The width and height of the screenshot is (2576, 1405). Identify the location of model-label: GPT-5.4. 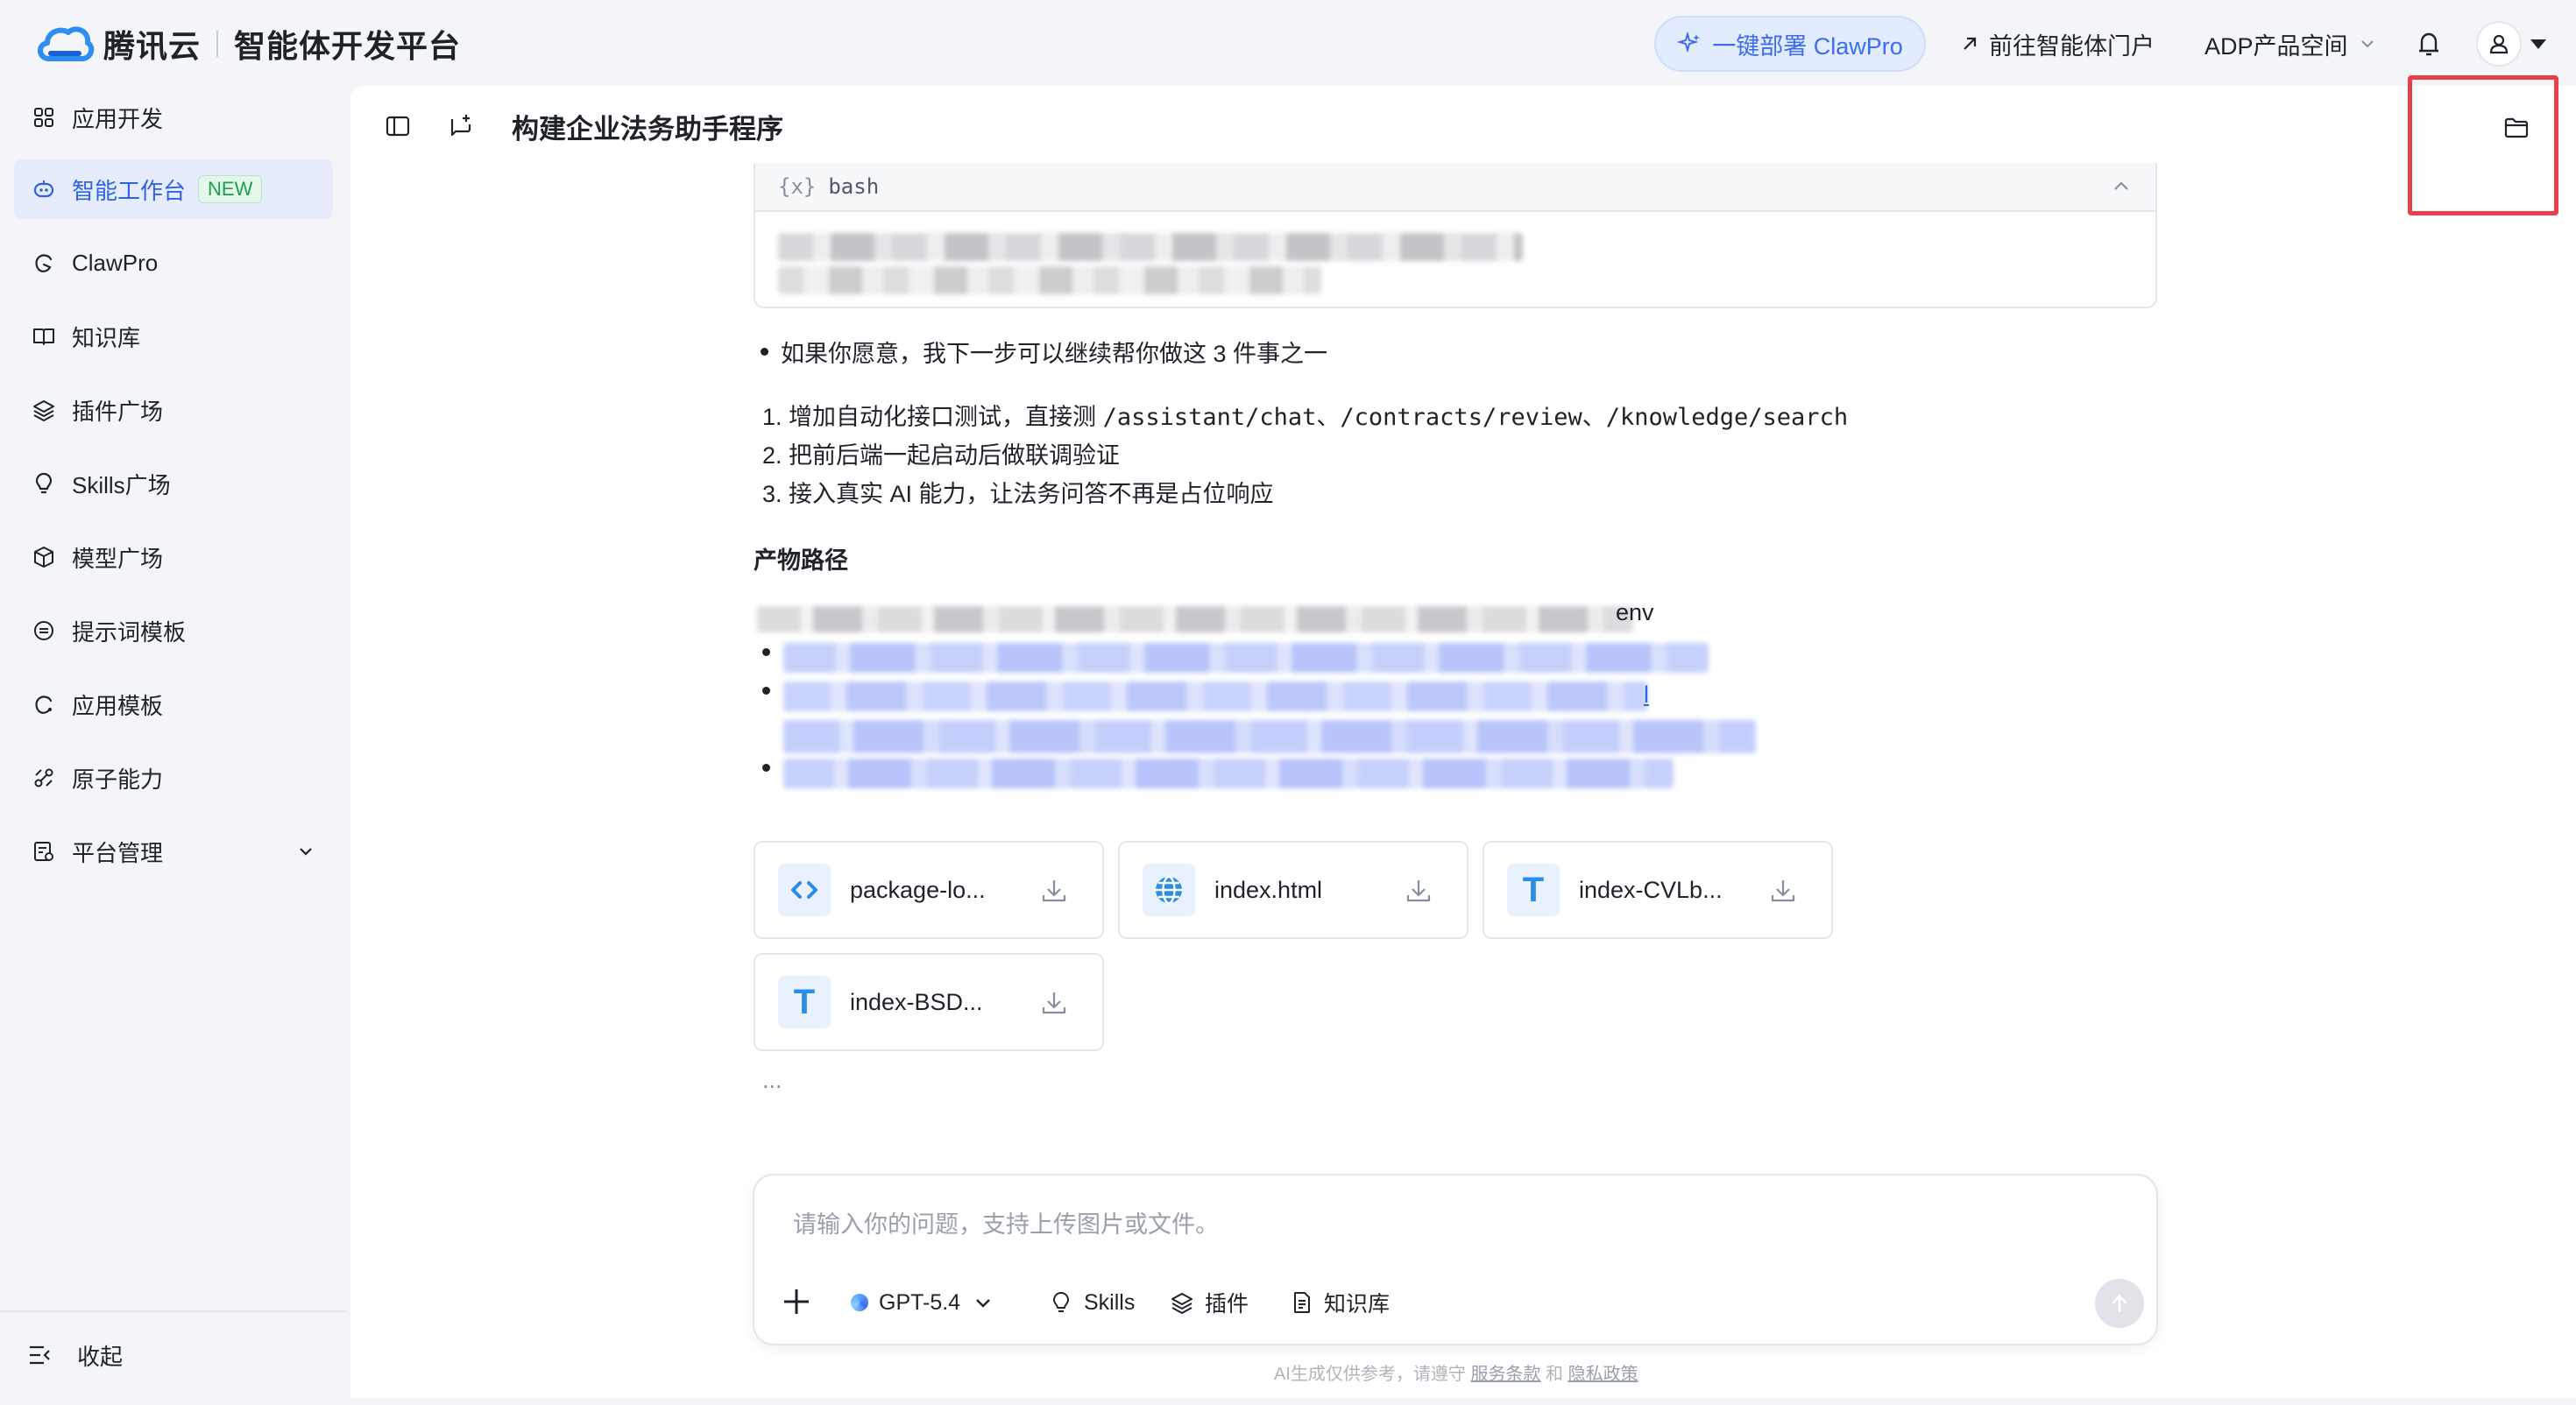
(920, 1302).